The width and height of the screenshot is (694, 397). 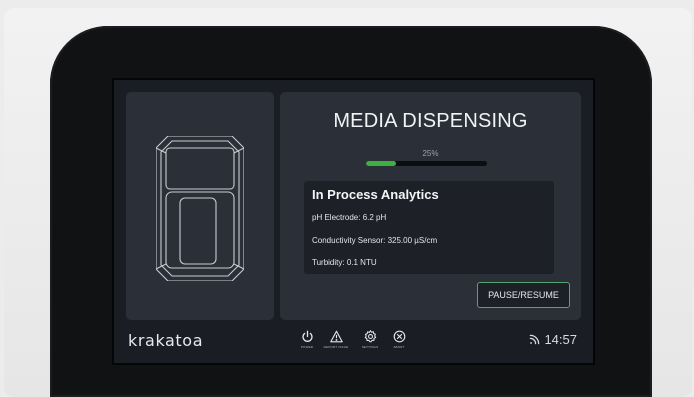 I want to click on power-icon, so click(x=307, y=336).